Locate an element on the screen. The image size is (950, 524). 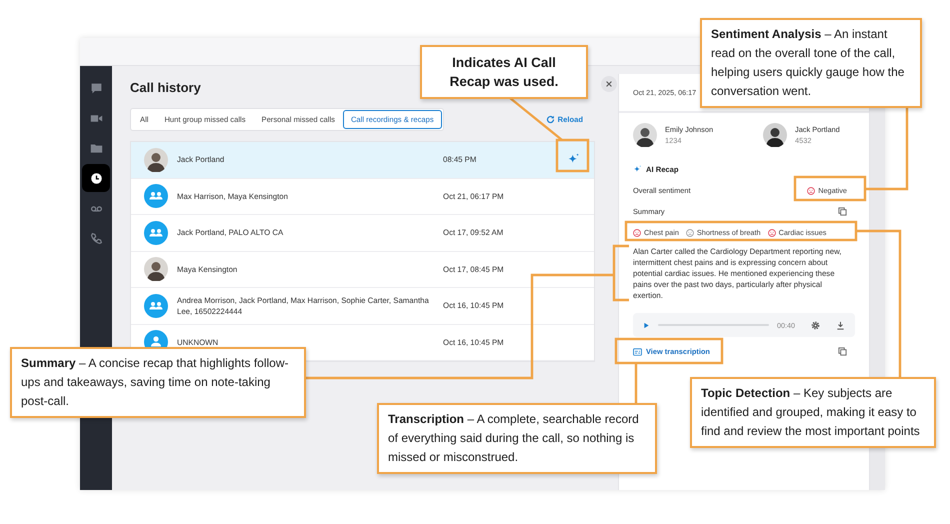
phone-icon is located at coordinates (96, 238).